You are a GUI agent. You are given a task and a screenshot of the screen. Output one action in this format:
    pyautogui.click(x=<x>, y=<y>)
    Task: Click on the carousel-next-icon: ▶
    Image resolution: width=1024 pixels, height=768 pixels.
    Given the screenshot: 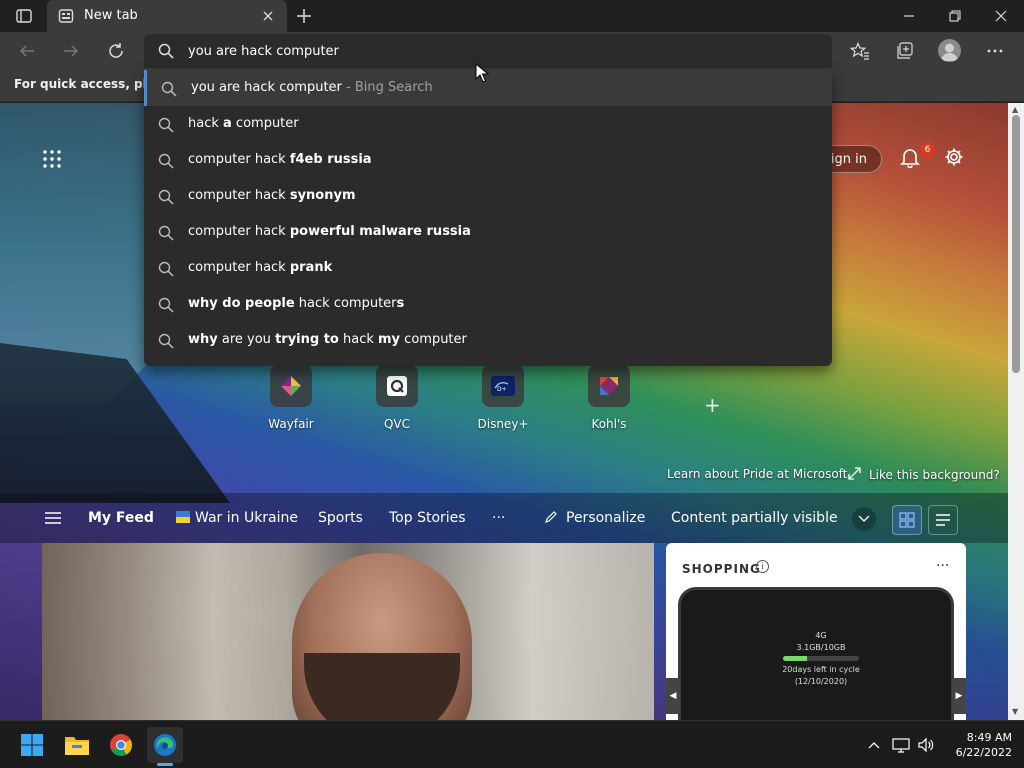 What is the action you would take?
    pyautogui.click(x=959, y=696)
    